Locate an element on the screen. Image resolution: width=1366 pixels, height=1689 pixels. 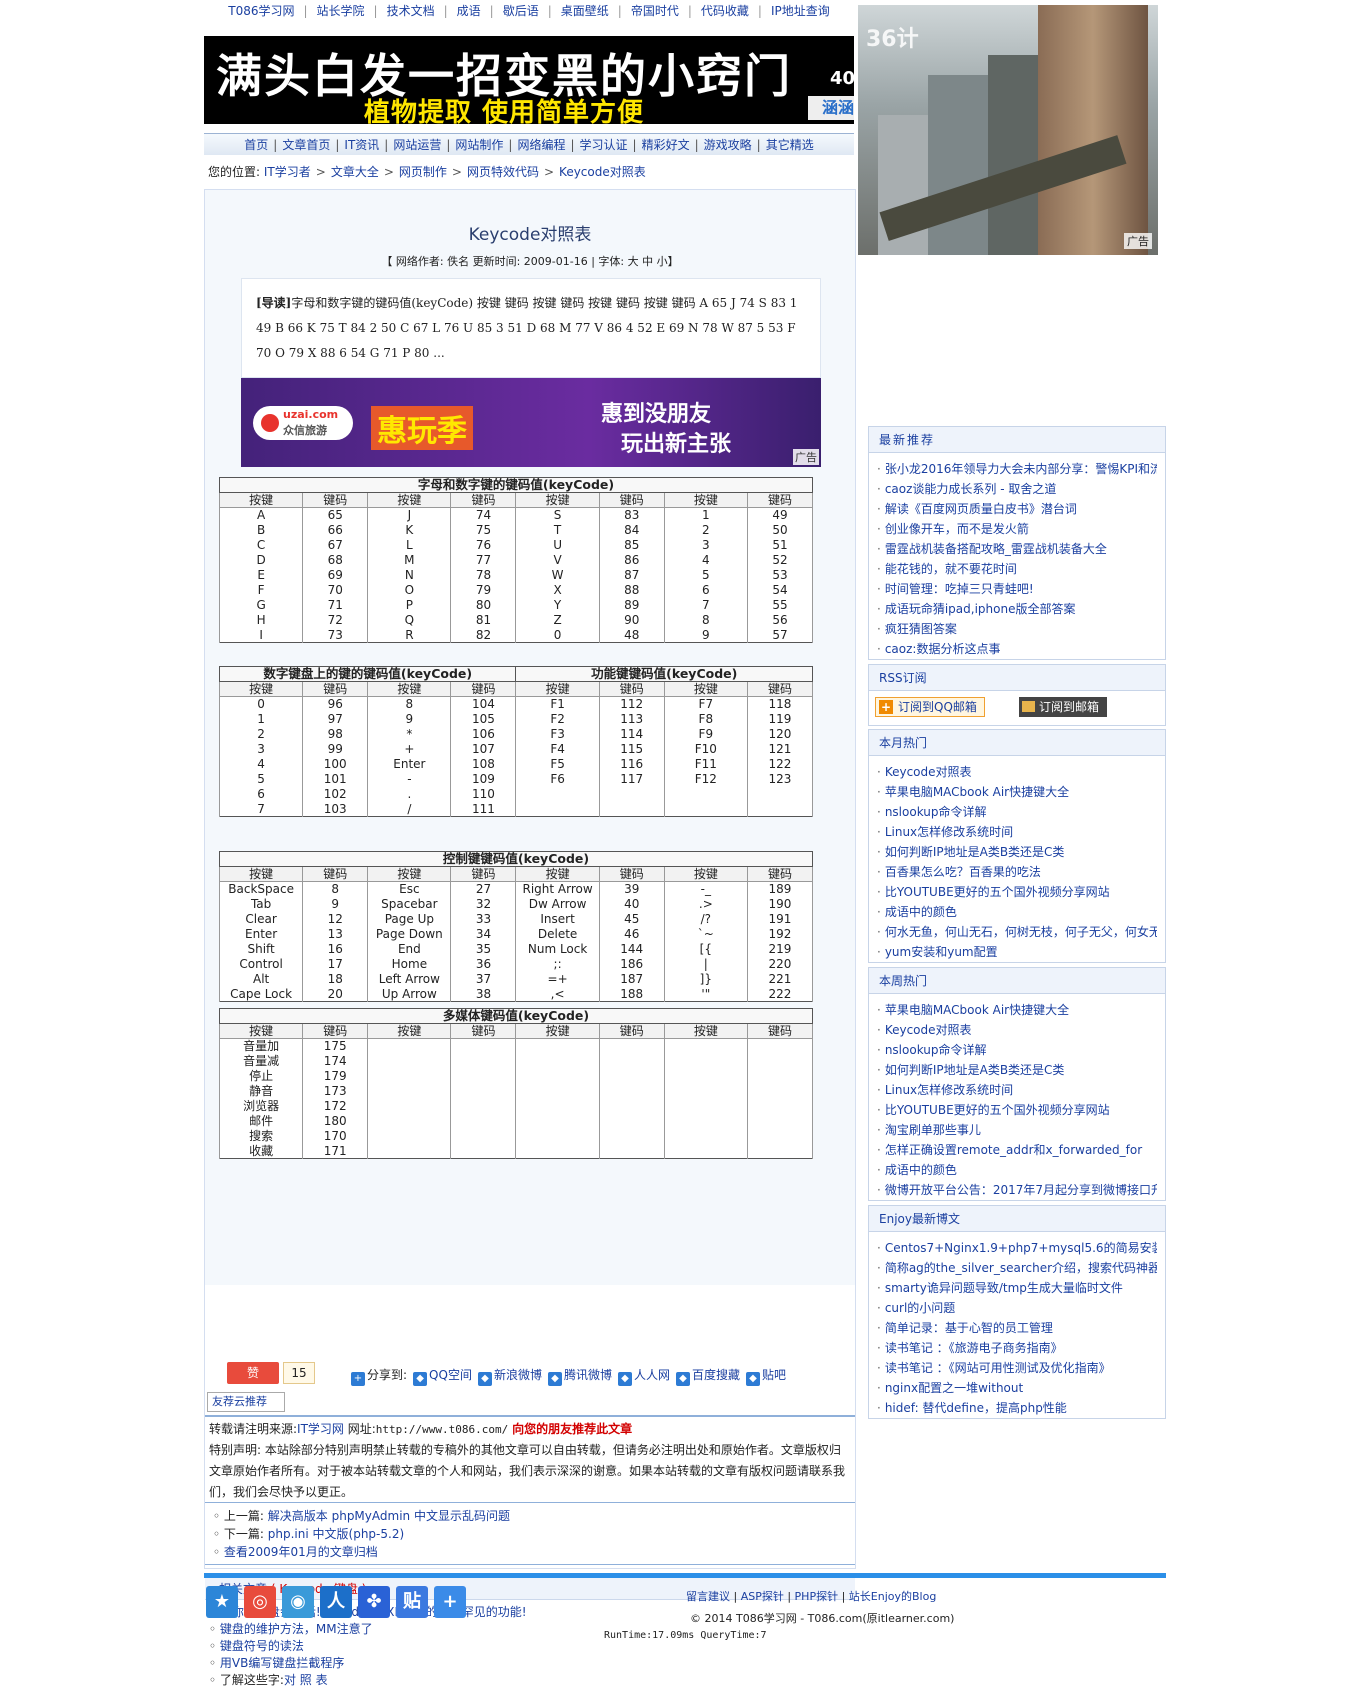
subscribe-qq-button: + 订阅到QQ邮箱 is located at coordinates (930, 707).